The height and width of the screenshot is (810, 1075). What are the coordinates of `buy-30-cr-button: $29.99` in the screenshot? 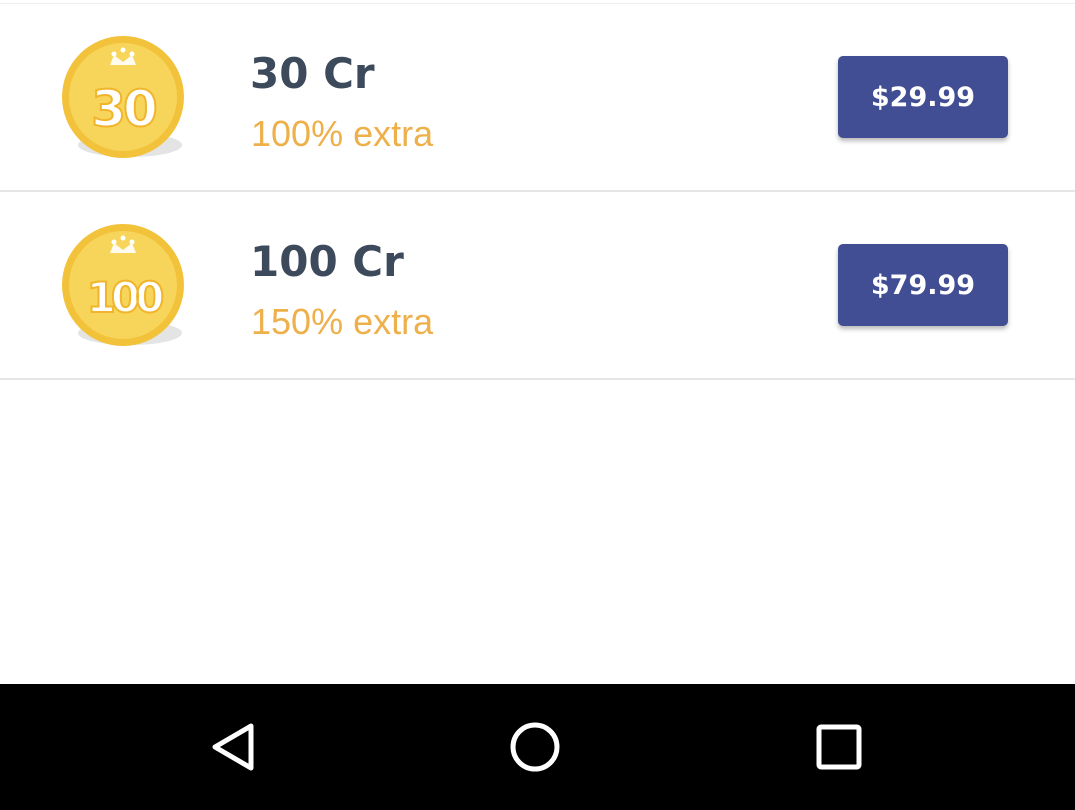 It's located at (923, 97).